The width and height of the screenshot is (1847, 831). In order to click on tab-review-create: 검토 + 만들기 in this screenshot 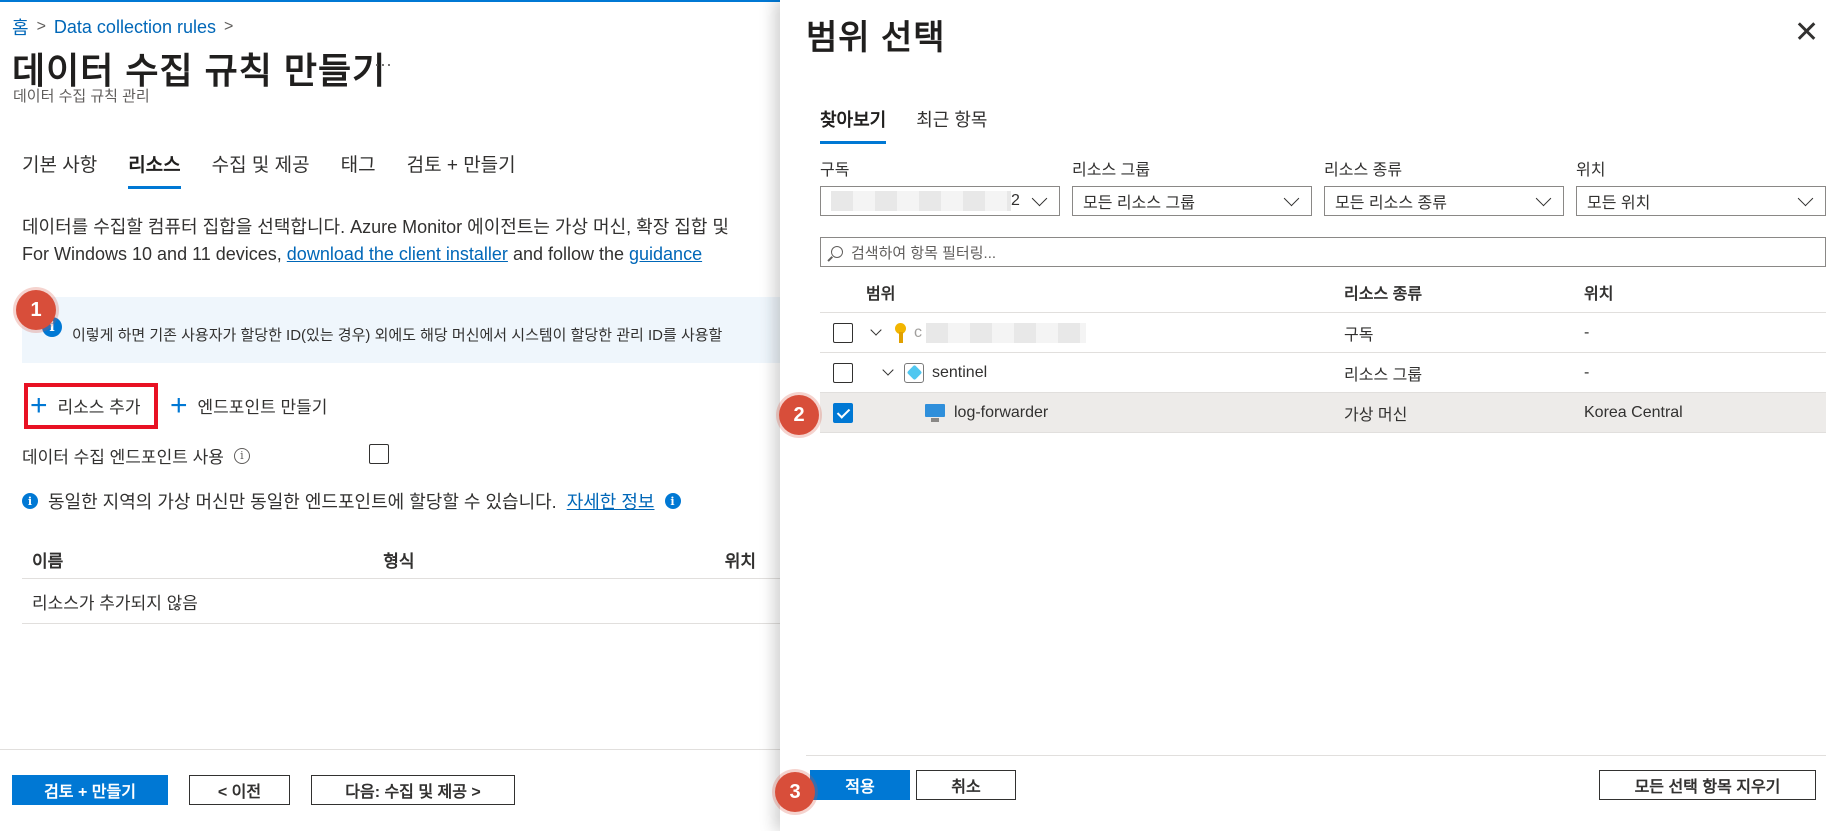, I will do `click(461, 169)`.